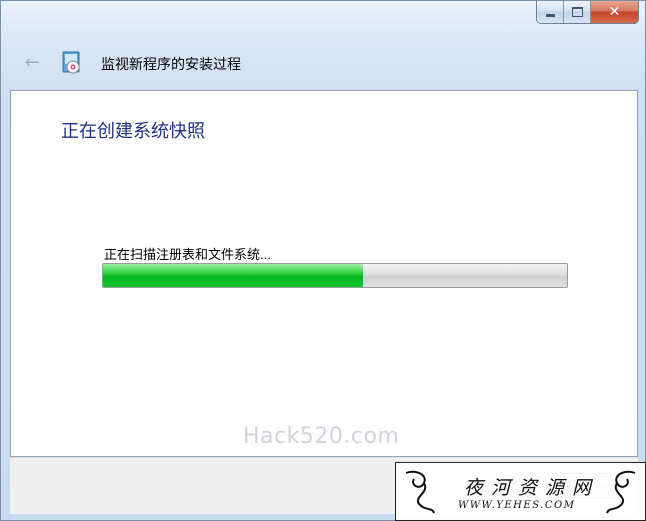  I want to click on progress-fill, so click(233, 275).